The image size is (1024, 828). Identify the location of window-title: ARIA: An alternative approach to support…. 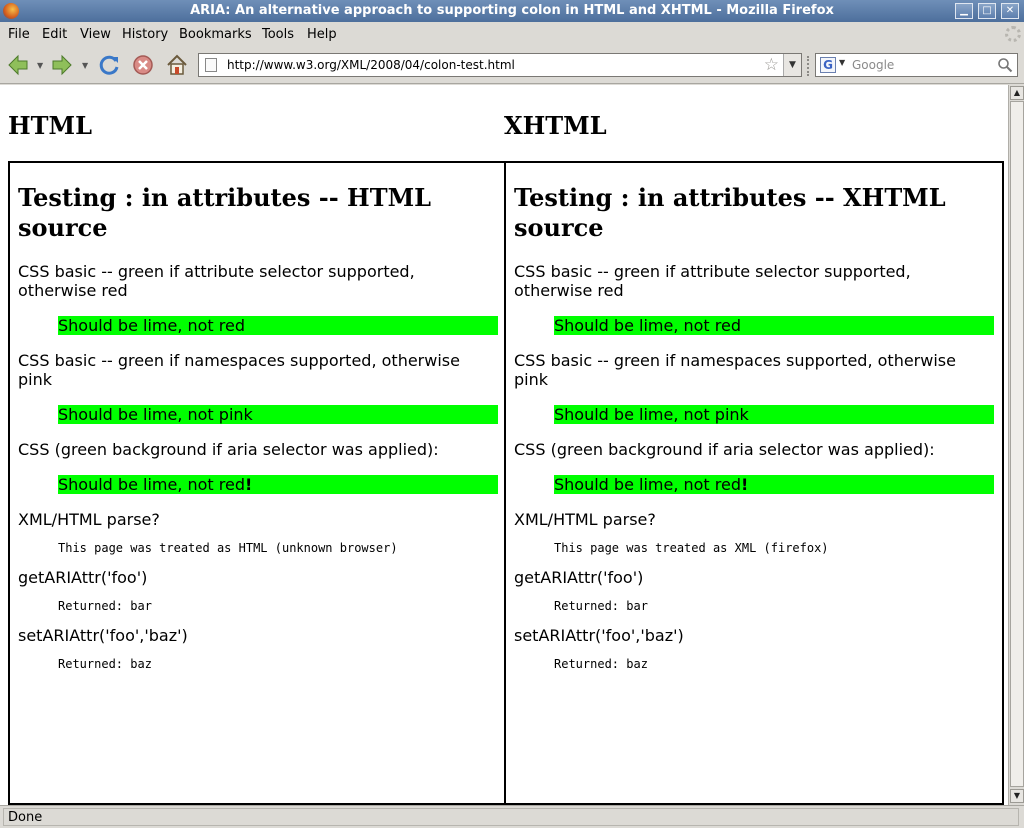
(512, 10).